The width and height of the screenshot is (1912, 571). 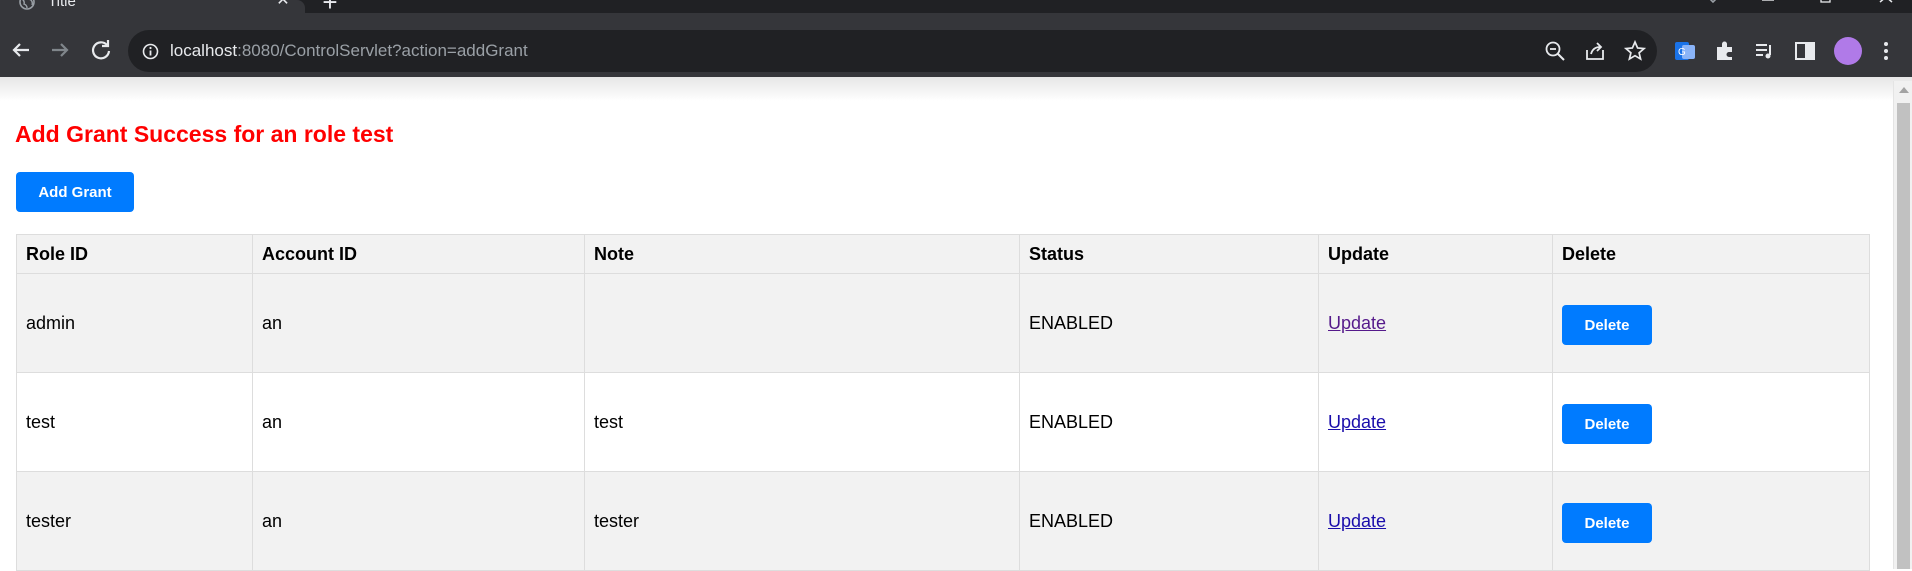 What do you see at coordinates (204, 50) in the screenshot?
I see `url-host: localhost` at bounding box center [204, 50].